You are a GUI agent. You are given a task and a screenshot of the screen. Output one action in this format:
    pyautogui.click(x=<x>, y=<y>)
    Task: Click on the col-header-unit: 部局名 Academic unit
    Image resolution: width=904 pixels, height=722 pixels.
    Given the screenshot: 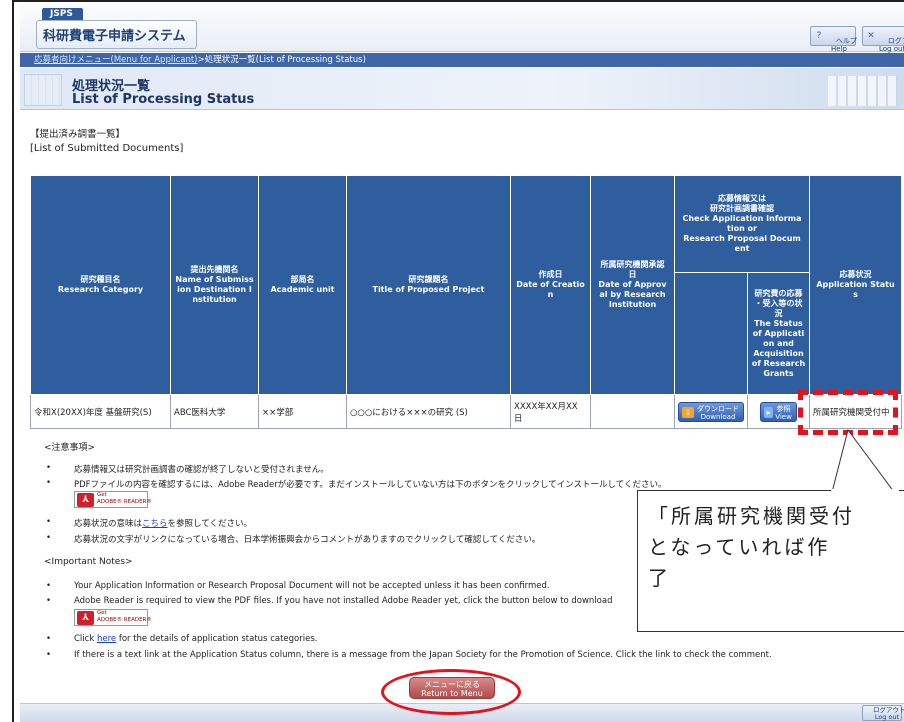 What is the action you would take?
    pyautogui.click(x=302, y=285)
    